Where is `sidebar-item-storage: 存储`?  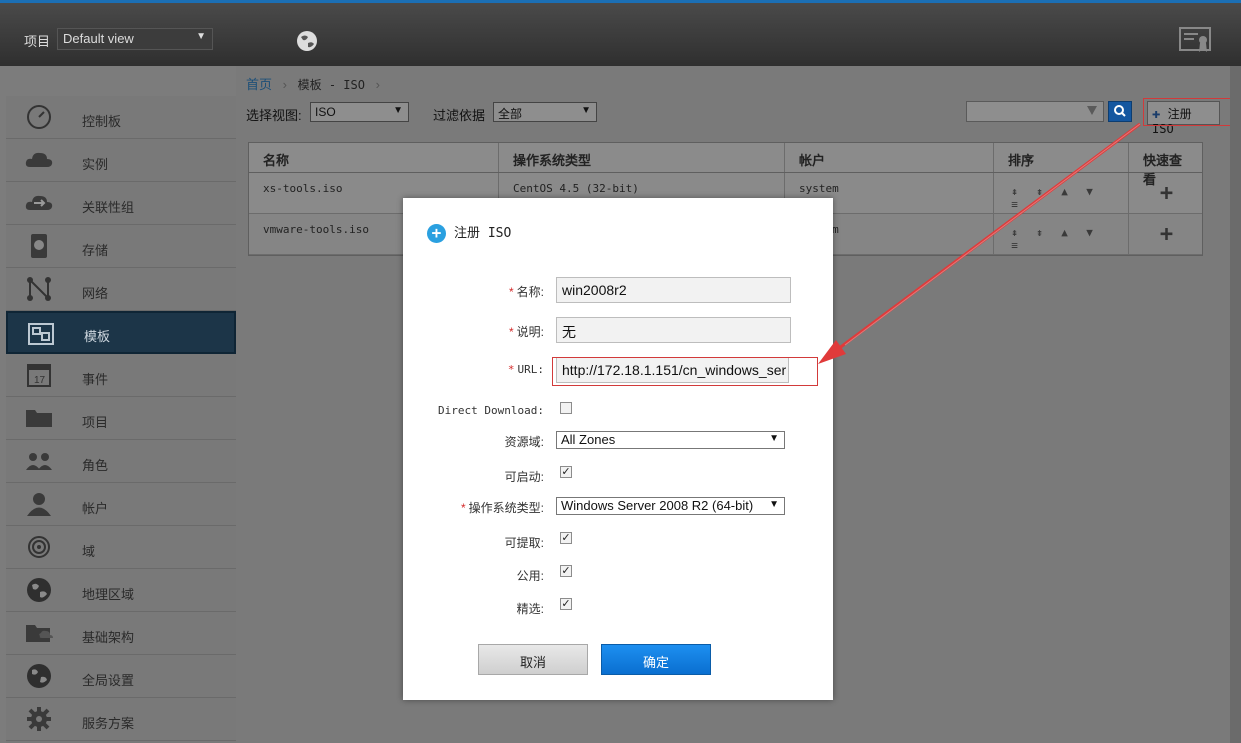 sidebar-item-storage: 存储 is located at coordinates (121, 246).